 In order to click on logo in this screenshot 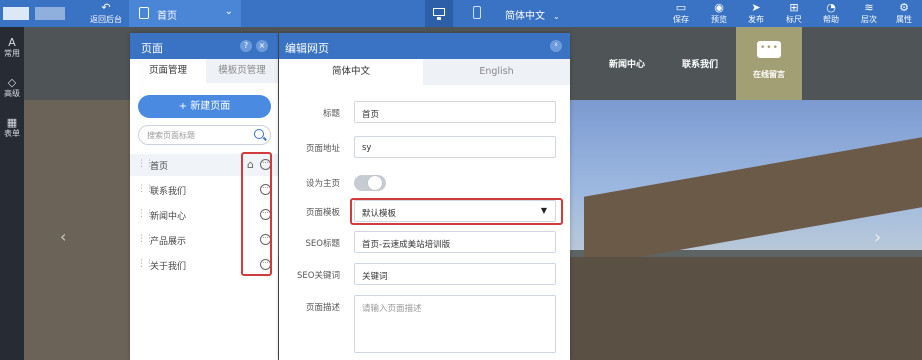, I will do `click(34, 13)`.